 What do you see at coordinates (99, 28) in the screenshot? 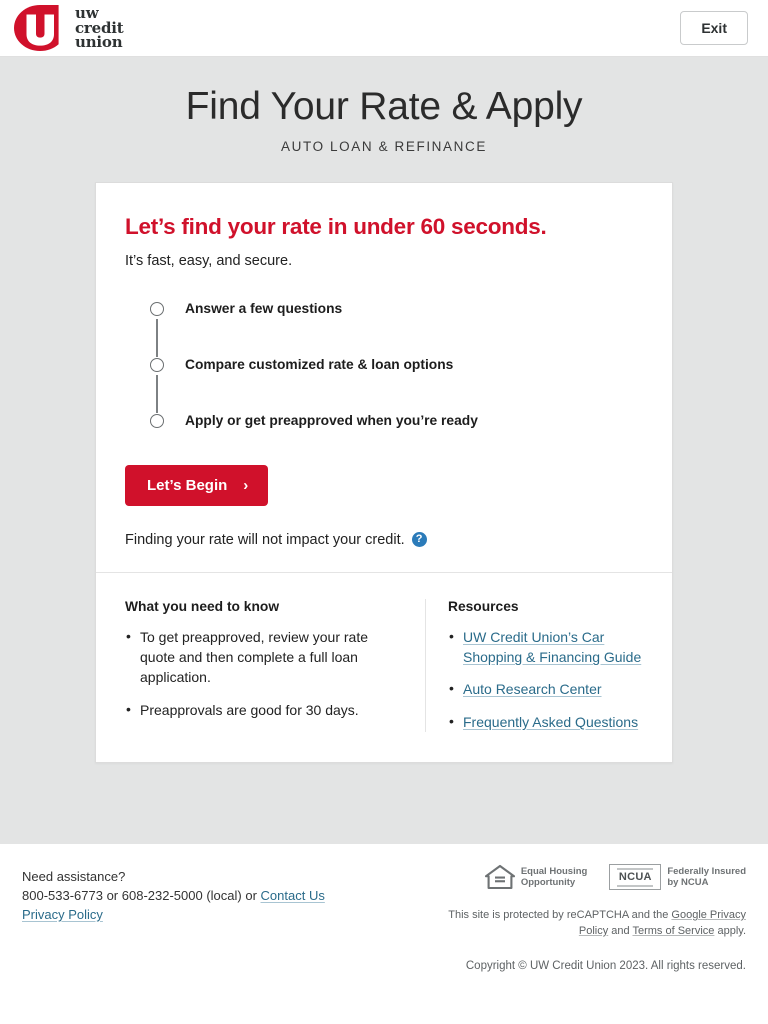
I see `brand-wordmark: uw credit union` at bounding box center [99, 28].